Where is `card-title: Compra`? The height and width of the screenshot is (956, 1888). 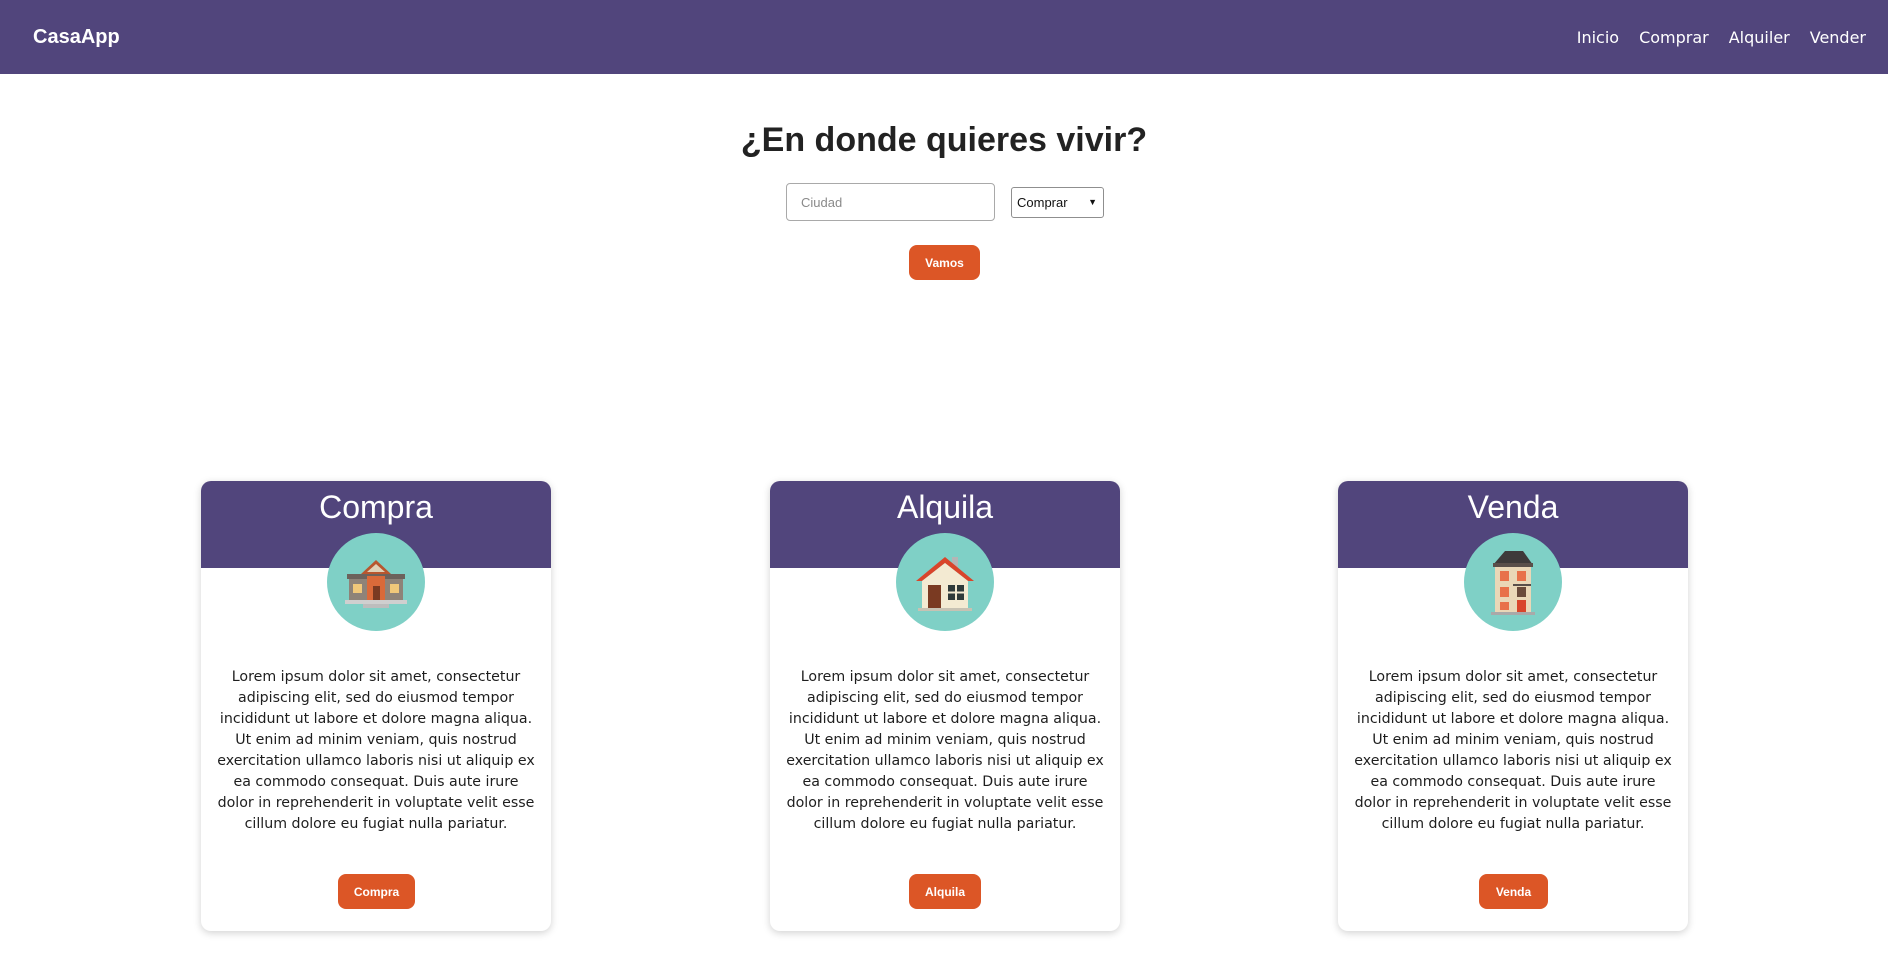
card-title: Compra is located at coordinates (376, 507).